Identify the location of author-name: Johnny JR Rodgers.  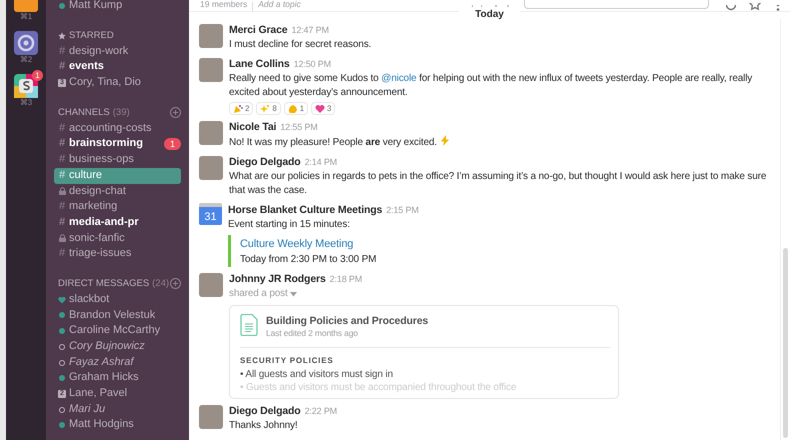
(277, 279).